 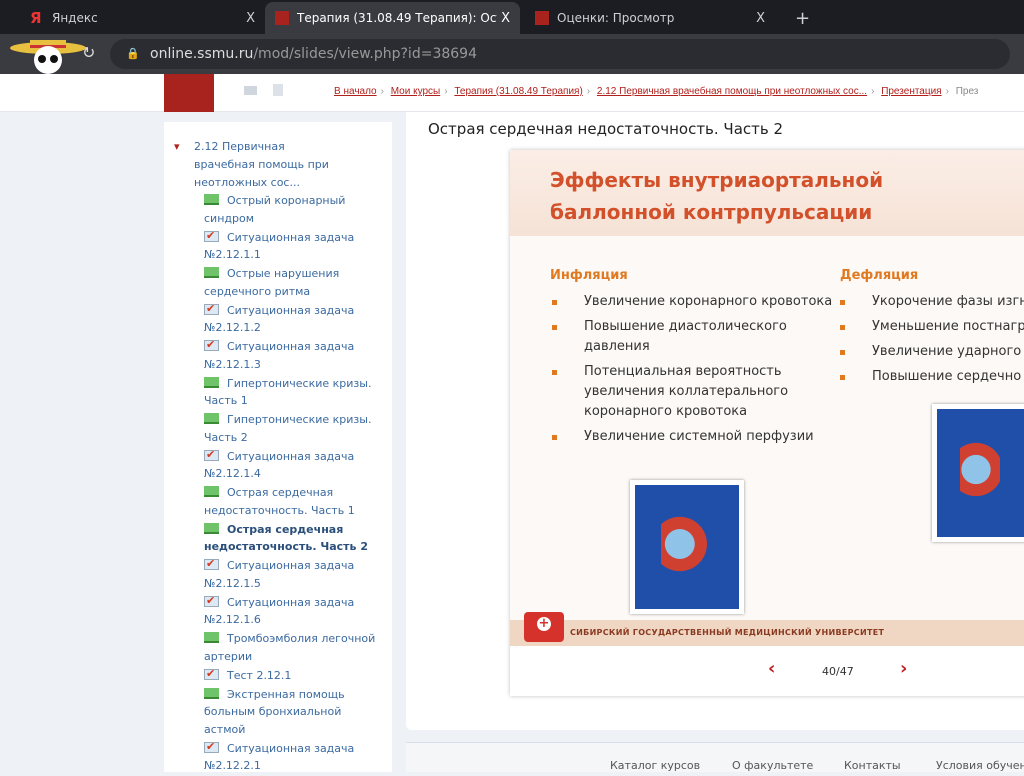 What do you see at coordinates (288, 428) in the screenshot?
I see `sidebar-item-label: Гипертонические кризы. Часть 2` at bounding box center [288, 428].